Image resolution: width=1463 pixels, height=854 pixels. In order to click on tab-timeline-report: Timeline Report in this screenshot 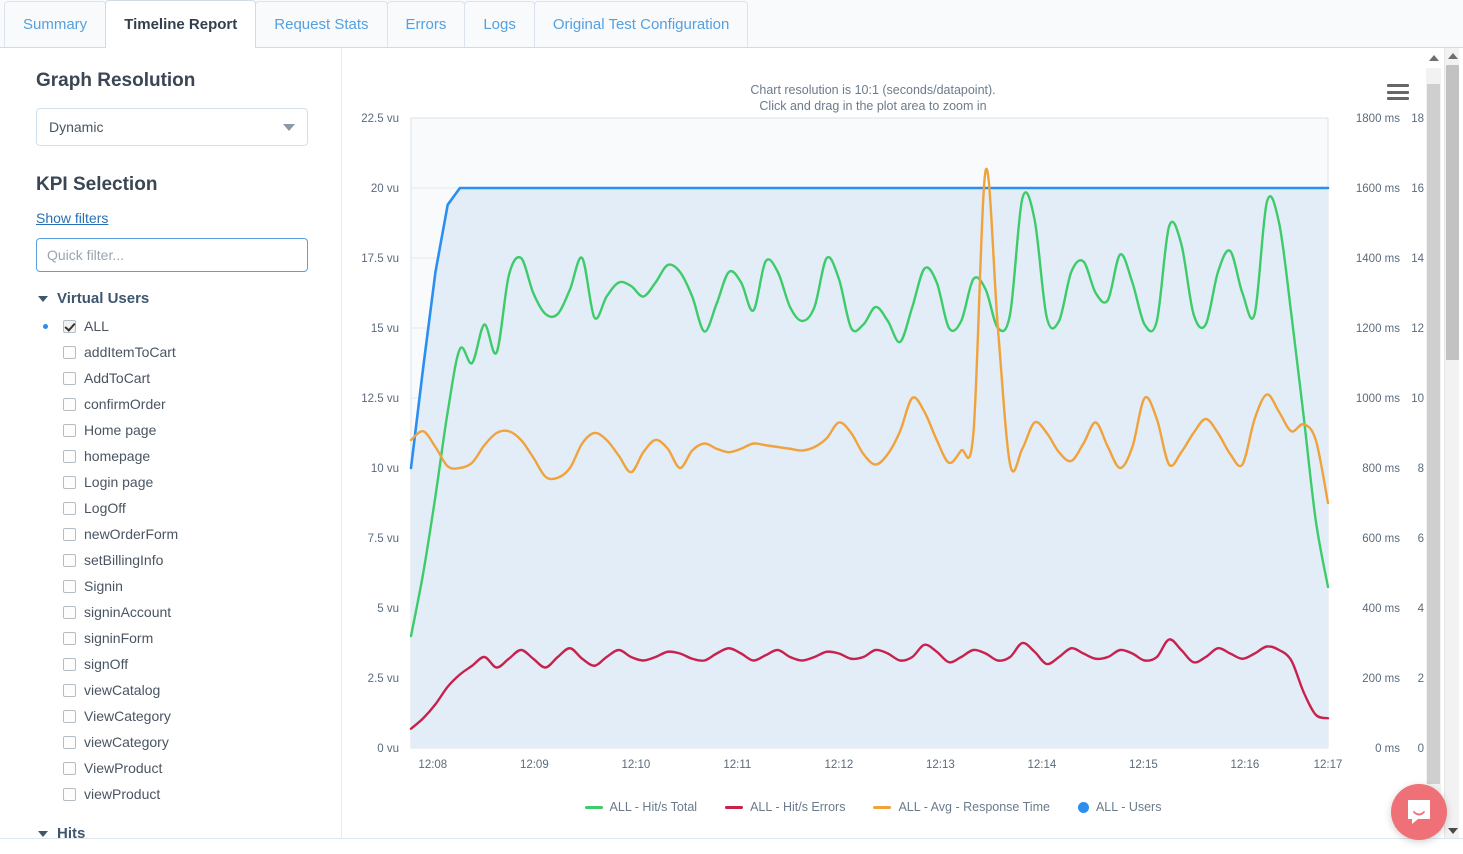, I will do `click(181, 24)`.